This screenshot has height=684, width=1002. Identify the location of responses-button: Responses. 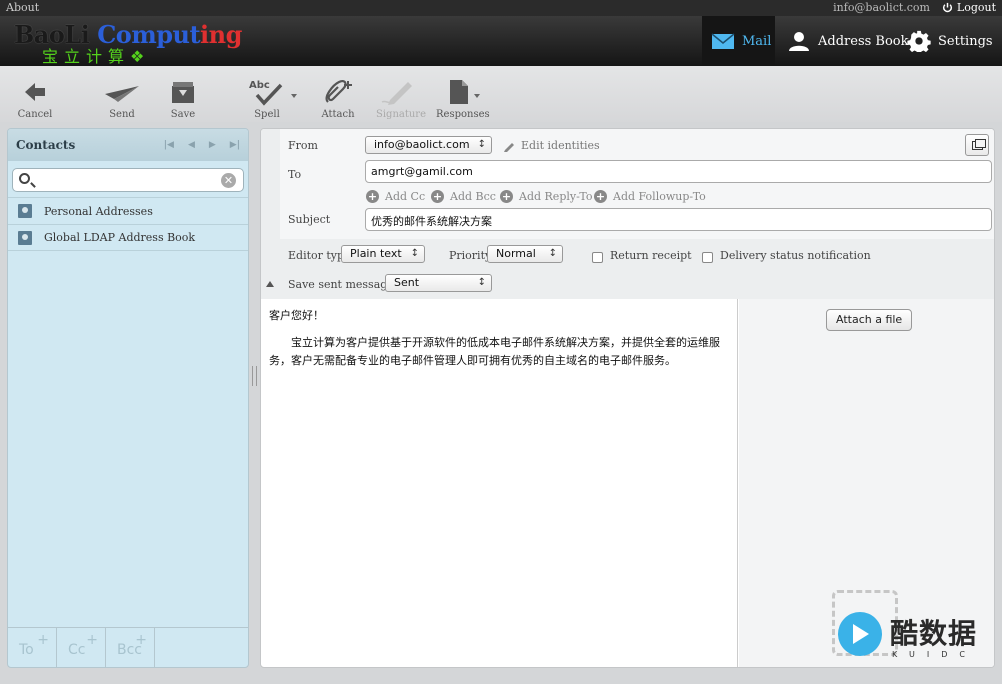
(463, 99).